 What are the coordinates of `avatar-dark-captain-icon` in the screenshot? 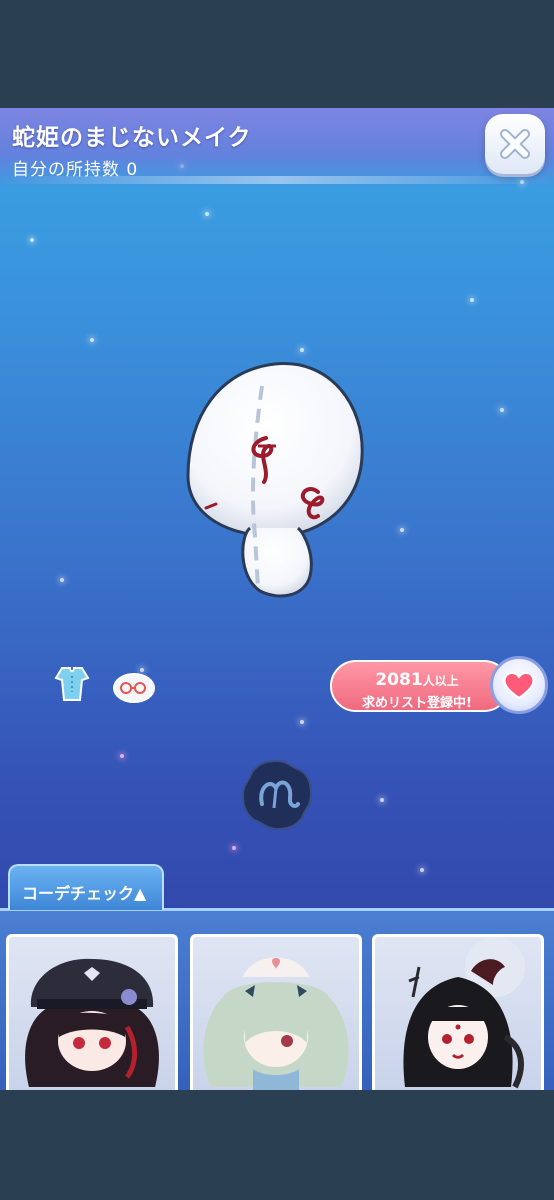 It's located at (92, 1022).